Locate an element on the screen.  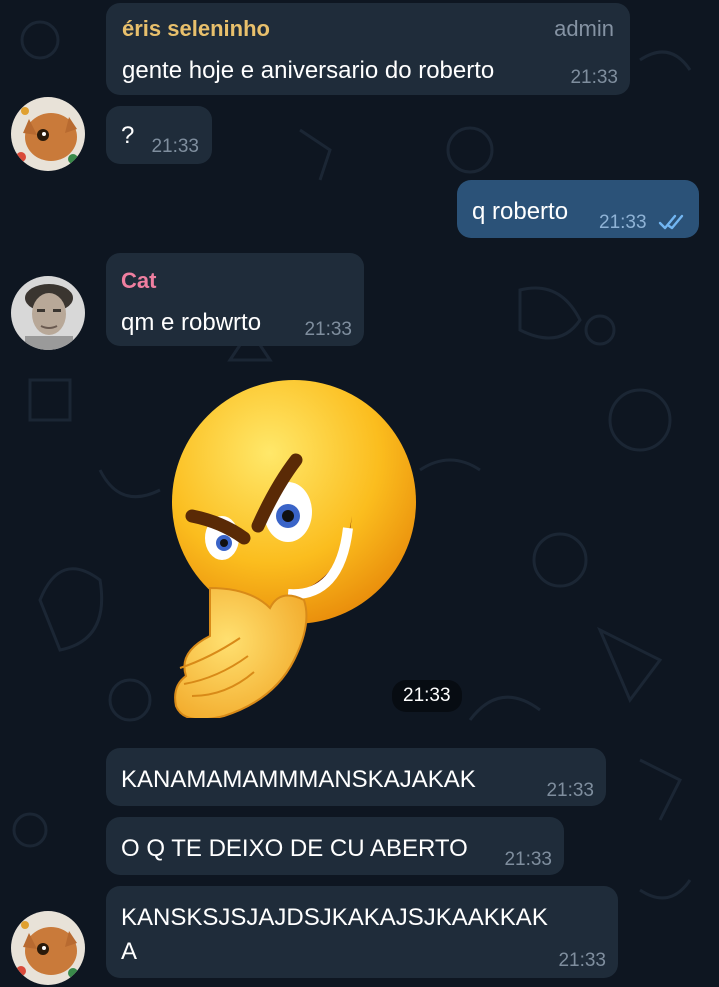
sender-name: éris seleninho is located at coordinates (196, 29).